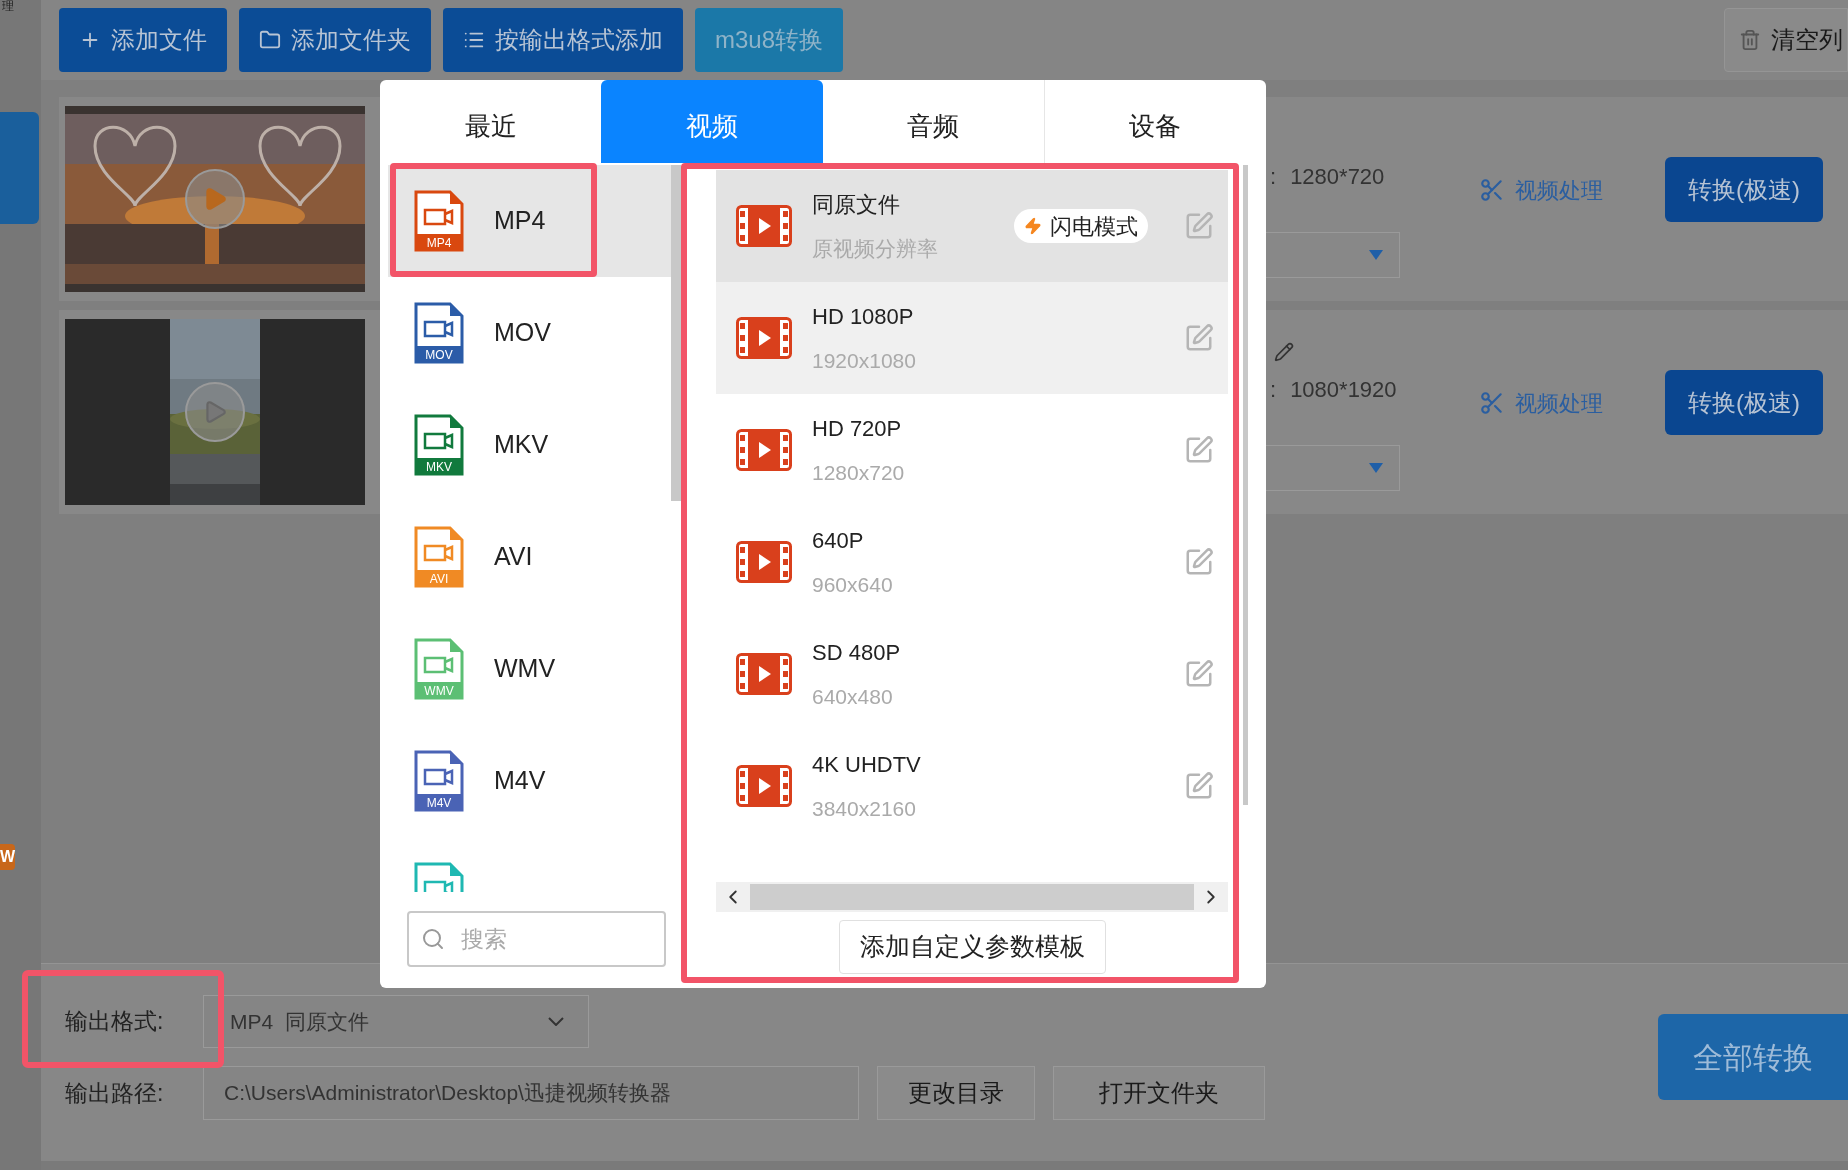  Describe the element at coordinates (972, 674) in the screenshot. I see `preset-item: SD 480P 640x480` at that location.